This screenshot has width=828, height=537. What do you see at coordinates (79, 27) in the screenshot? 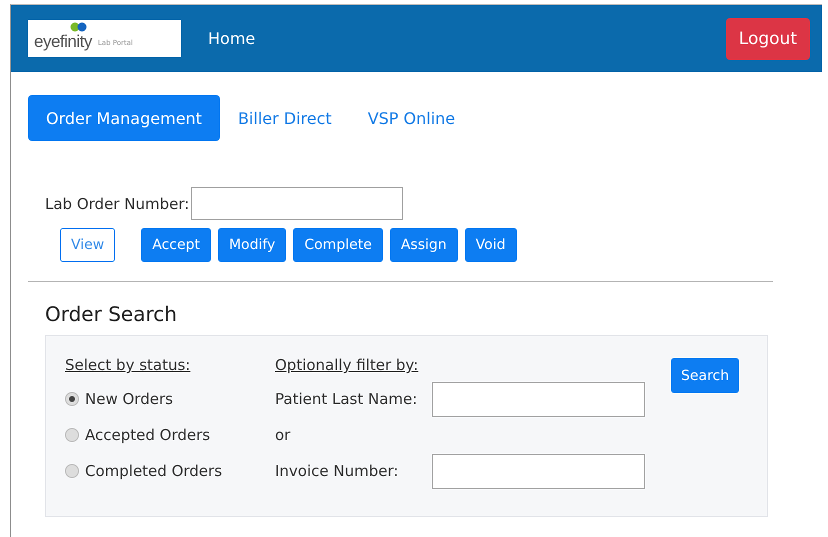
I see `dots-icon` at bounding box center [79, 27].